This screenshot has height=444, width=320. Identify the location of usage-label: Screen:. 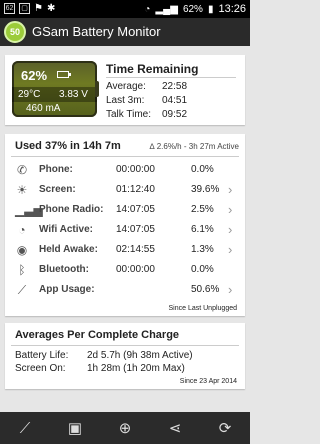
(57, 189).